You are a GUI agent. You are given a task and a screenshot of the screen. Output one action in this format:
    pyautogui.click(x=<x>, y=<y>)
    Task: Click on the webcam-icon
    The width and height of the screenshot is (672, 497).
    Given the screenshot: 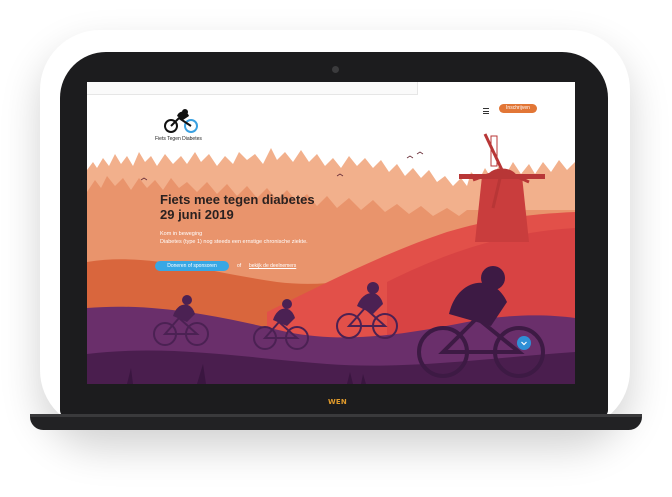 What is the action you would take?
    pyautogui.click(x=335, y=69)
    